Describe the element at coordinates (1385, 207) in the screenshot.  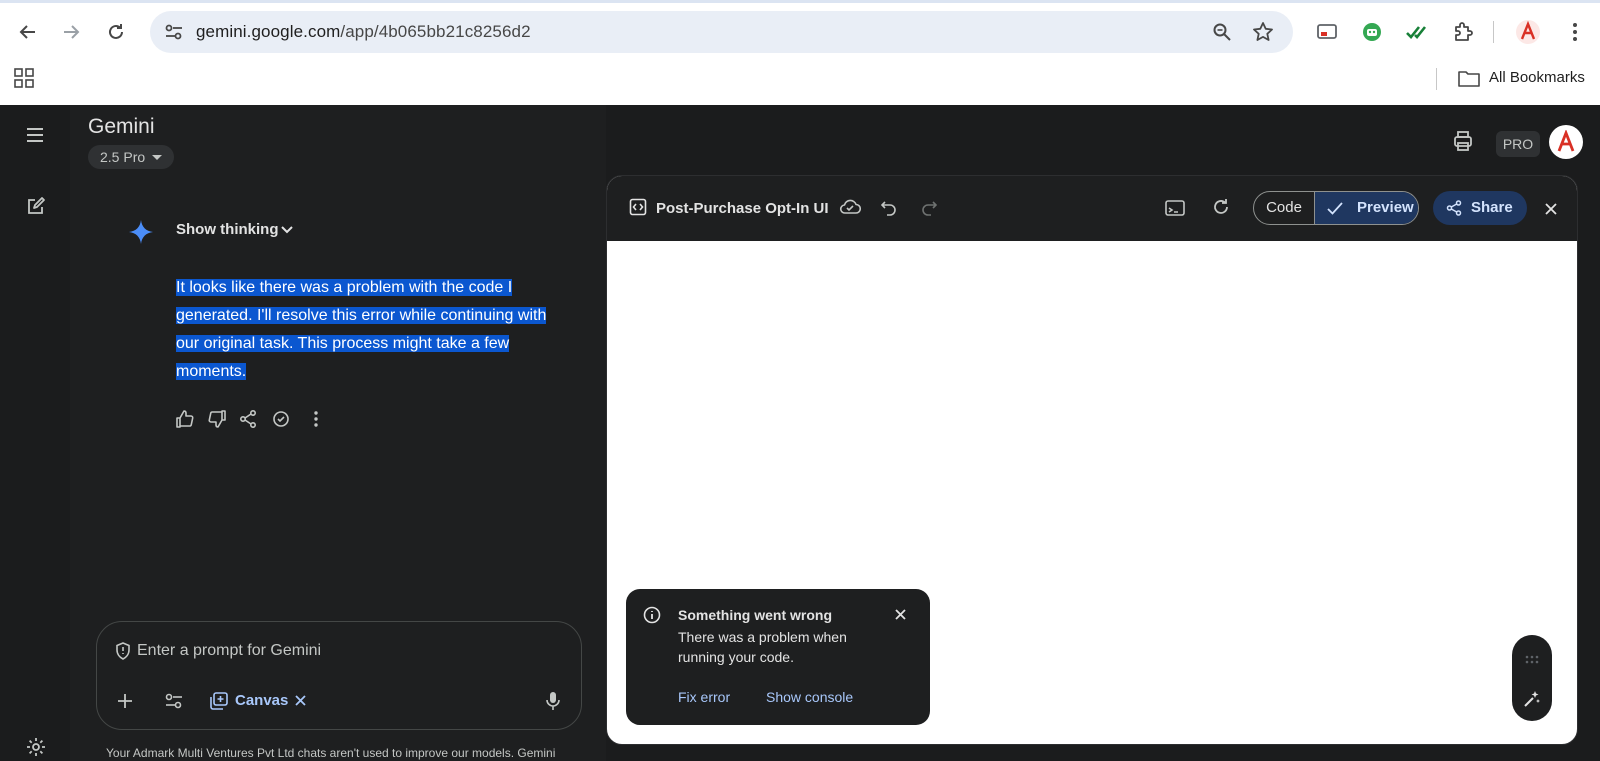
I see `preview-label: Preview` at that location.